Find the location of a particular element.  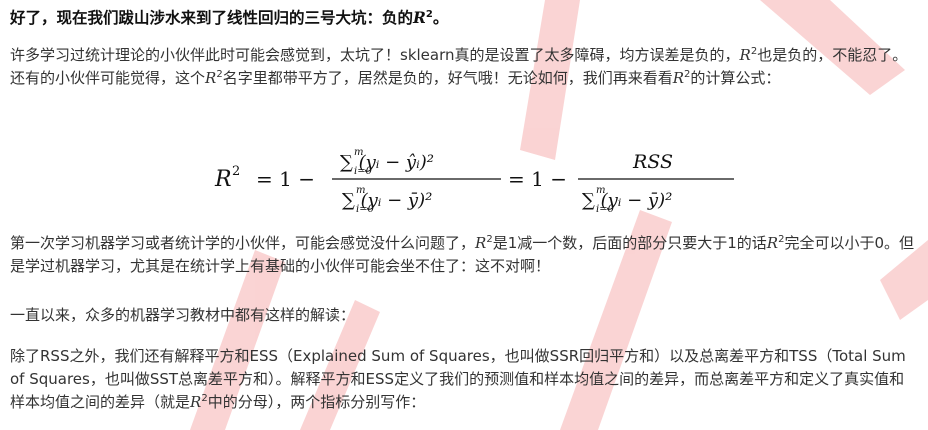

heading-r-superscript: 2 is located at coordinates (429, 14).